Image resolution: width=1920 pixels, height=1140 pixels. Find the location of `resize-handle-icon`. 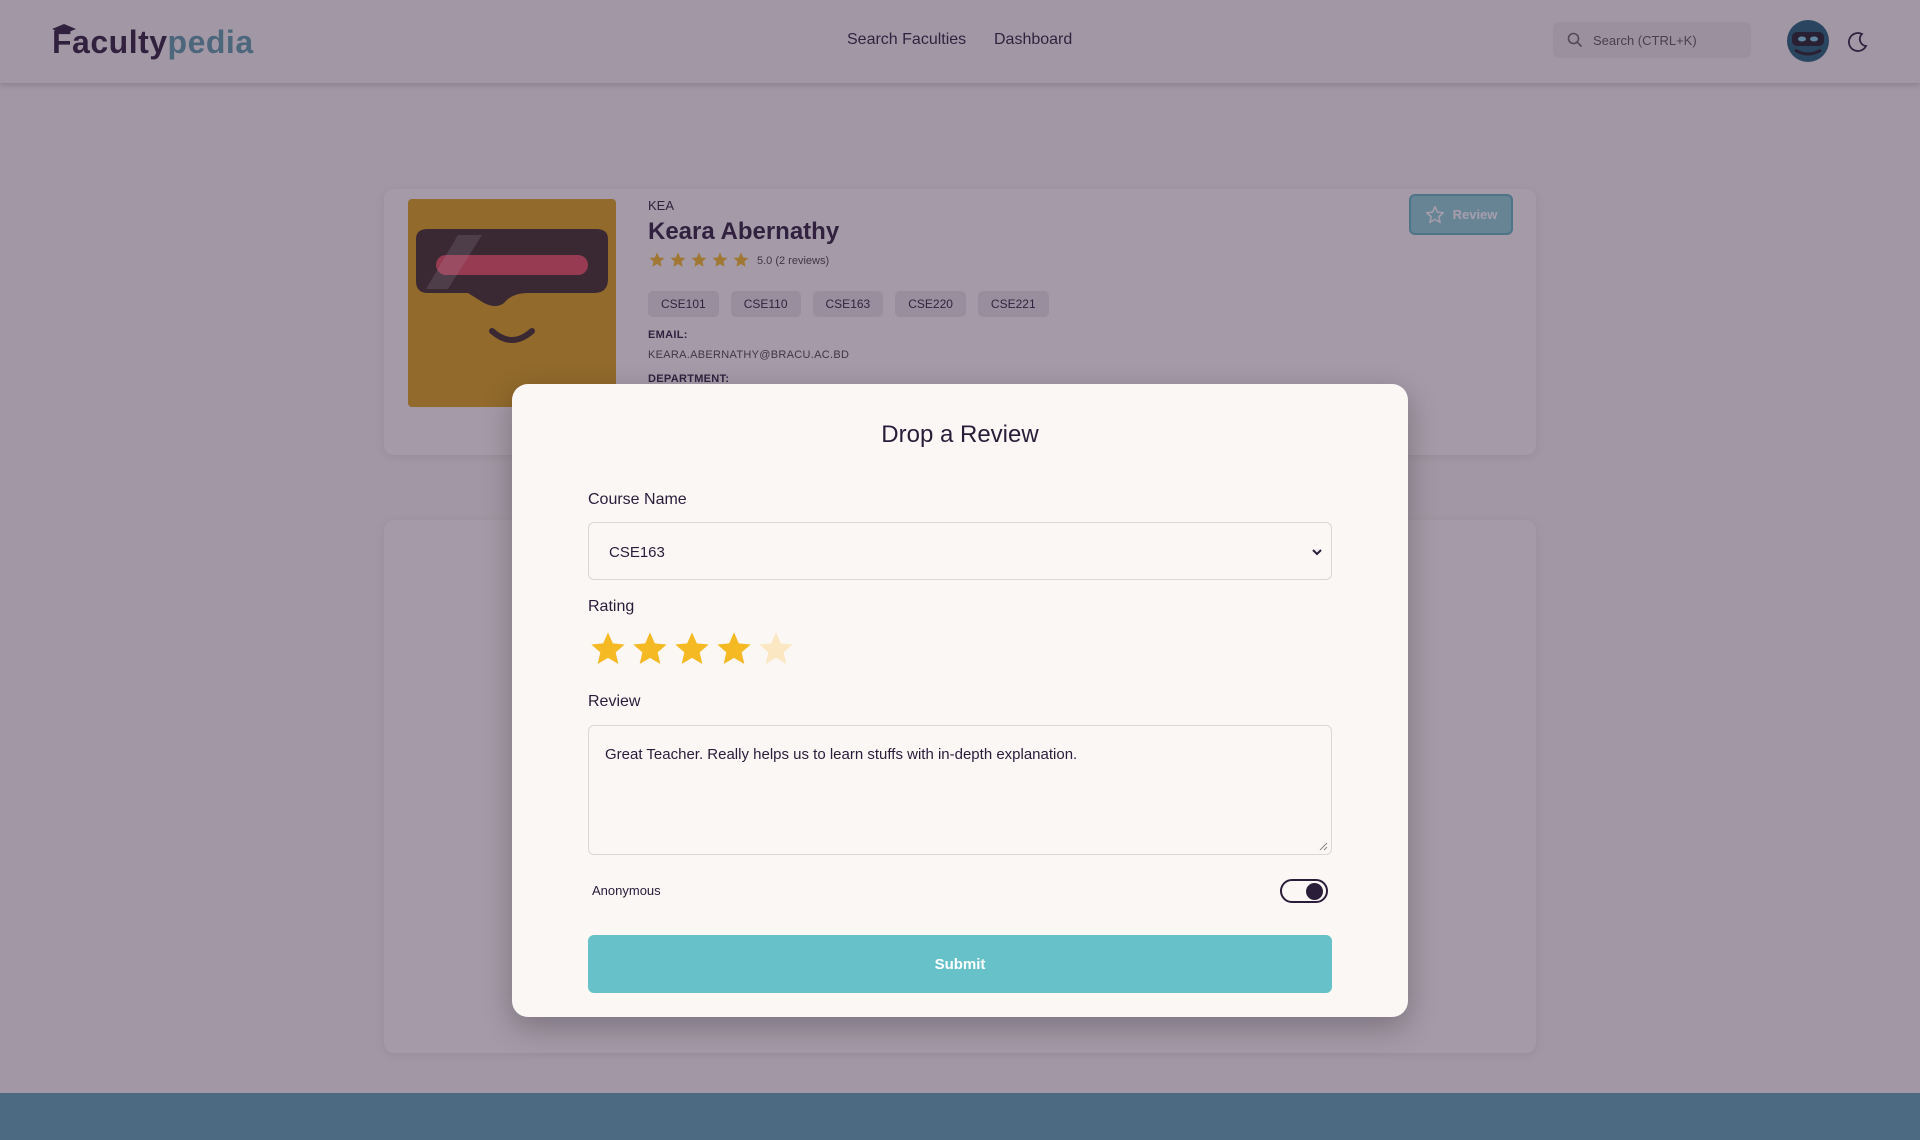

resize-handle-icon is located at coordinates (1323, 846).